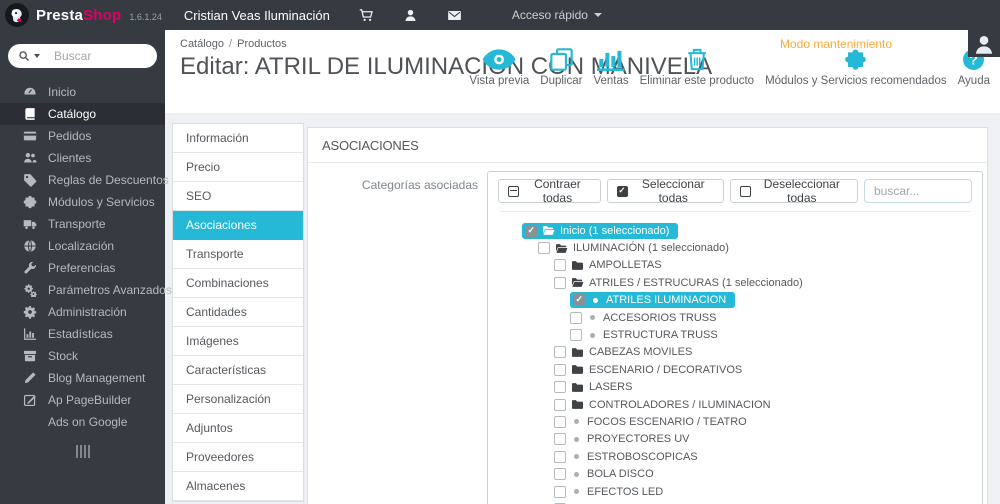 The image size is (1000, 504). Describe the element at coordinates (667, 422) in the screenshot. I see `category-label: FOCOS ESCENARIO / TEATRO` at that location.